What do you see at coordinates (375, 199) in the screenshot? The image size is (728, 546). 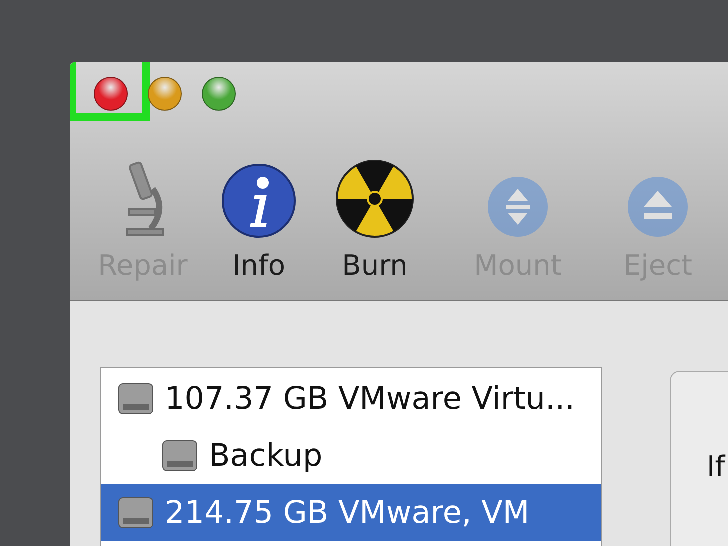 I see `radiation-icon` at bounding box center [375, 199].